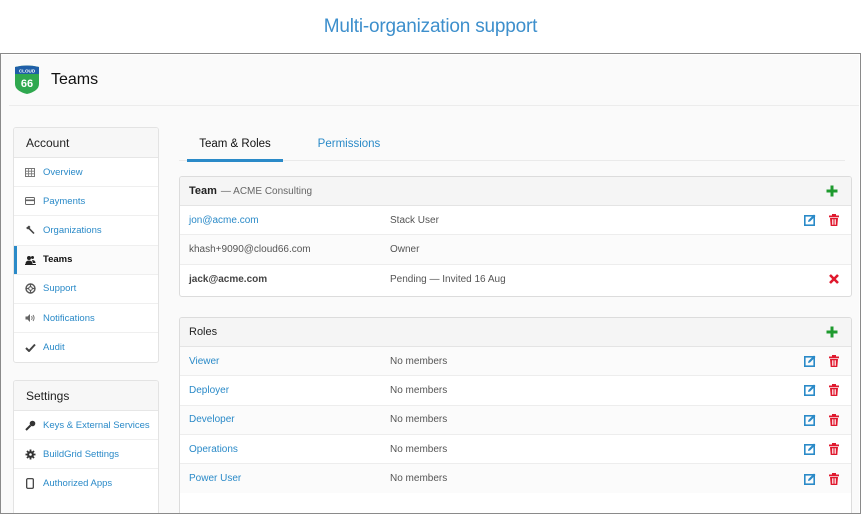 The image size is (861, 514). What do you see at coordinates (289, 478) in the screenshot?
I see `role-name-link: Power User` at bounding box center [289, 478].